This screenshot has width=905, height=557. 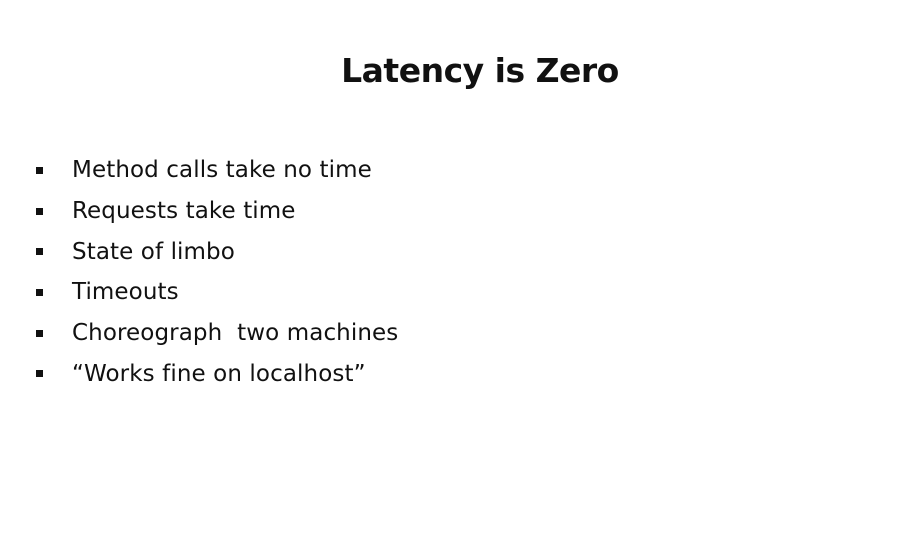 I want to click on list-item: “Works fine on localhost”, so click(x=217, y=373).